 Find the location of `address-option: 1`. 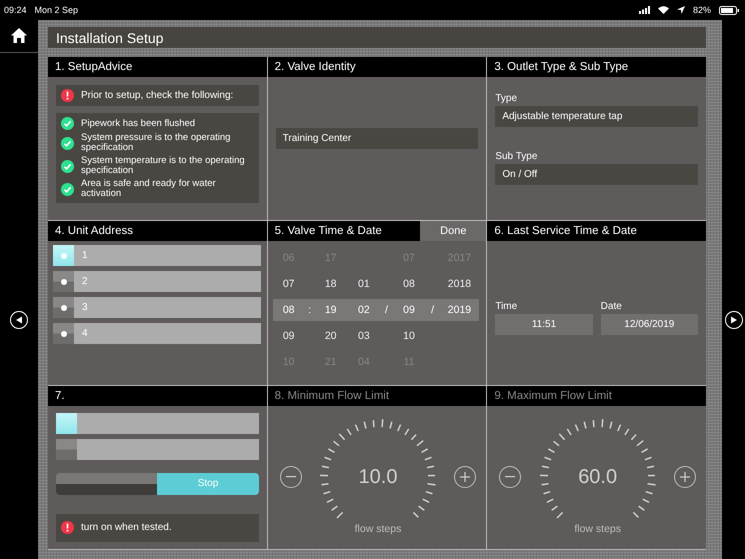

address-option: 1 is located at coordinates (157, 255).